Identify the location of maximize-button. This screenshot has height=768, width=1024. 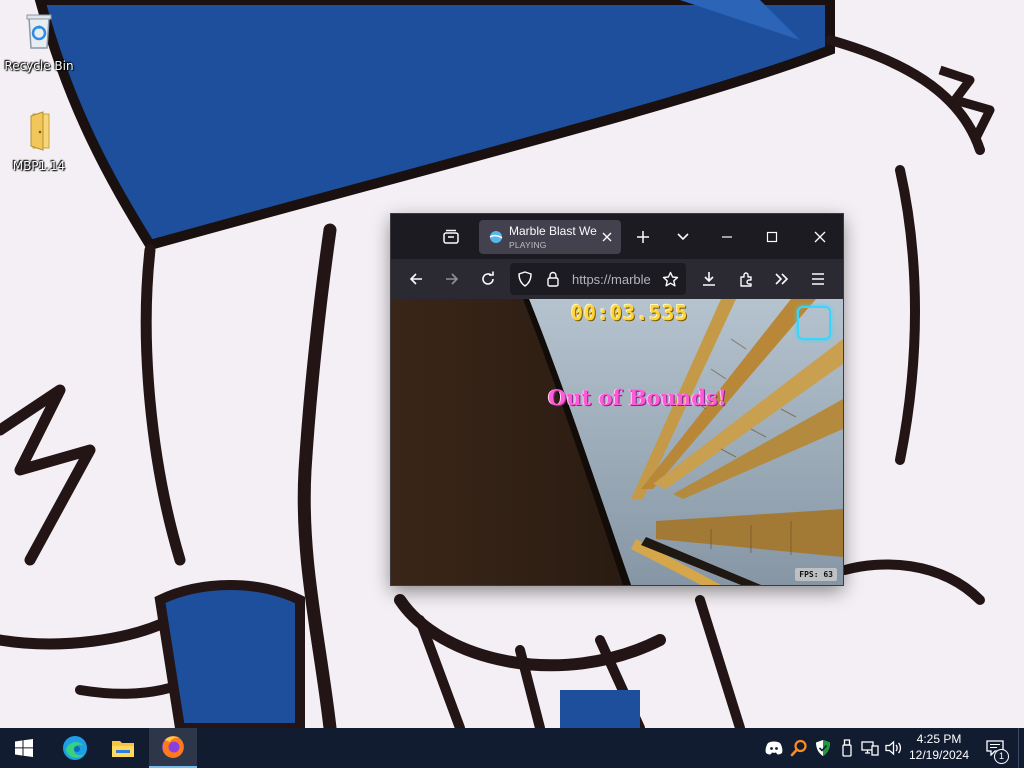
(772, 236).